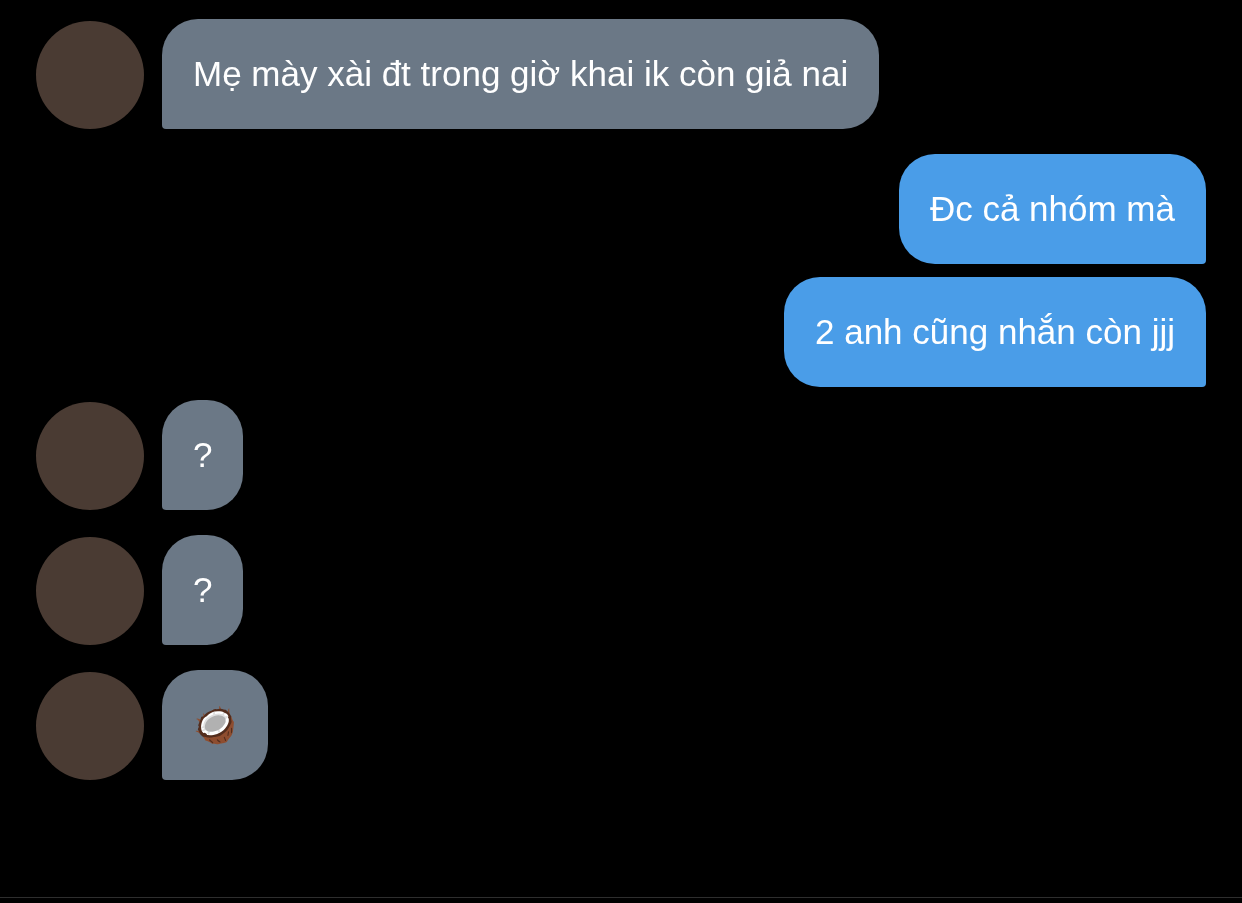 This screenshot has width=1242, height=903. Describe the element at coordinates (995, 332) in the screenshot. I see `message-bubble: 2 anh cũng nhắn còn jjj` at that location.